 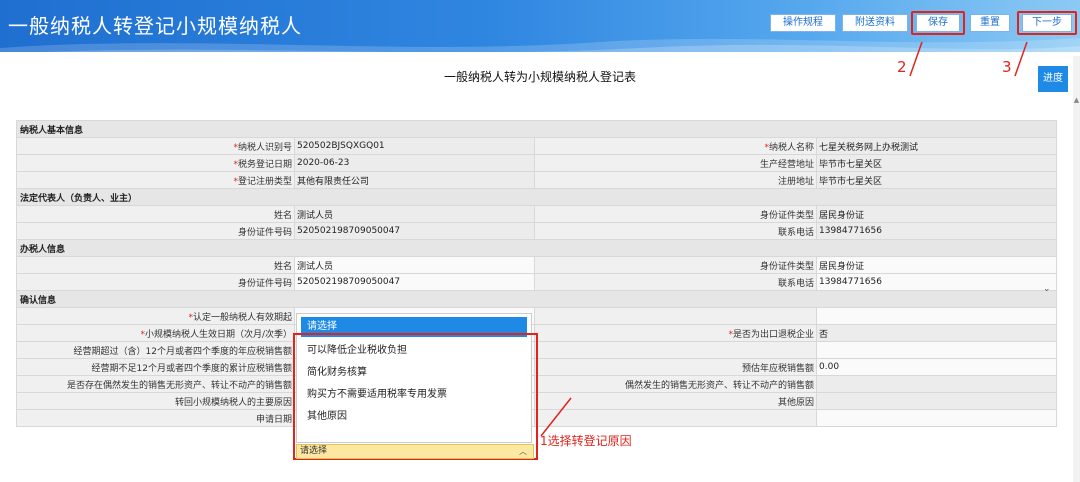 I want to click on valid-period-label: *认定一般纳税人有效期起, so click(x=155, y=316).